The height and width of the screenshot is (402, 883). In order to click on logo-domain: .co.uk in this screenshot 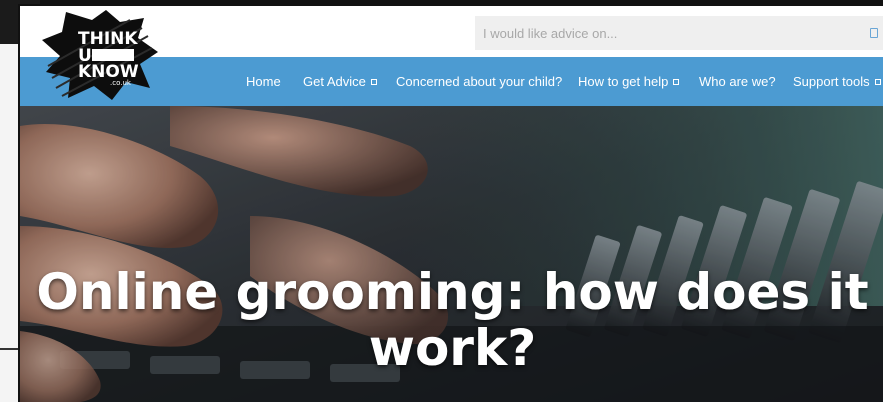, I will do `click(121, 83)`.